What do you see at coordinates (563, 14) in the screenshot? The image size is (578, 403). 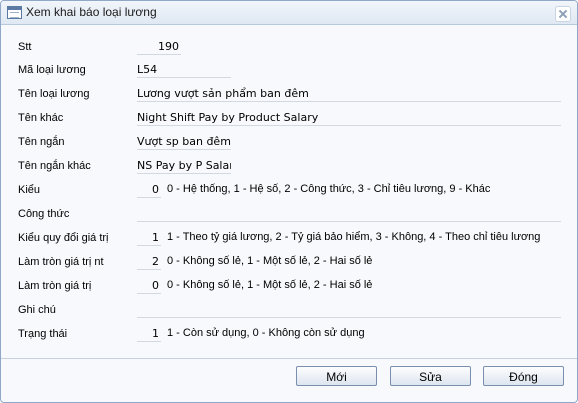 I see `close-icon` at bounding box center [563, 14].